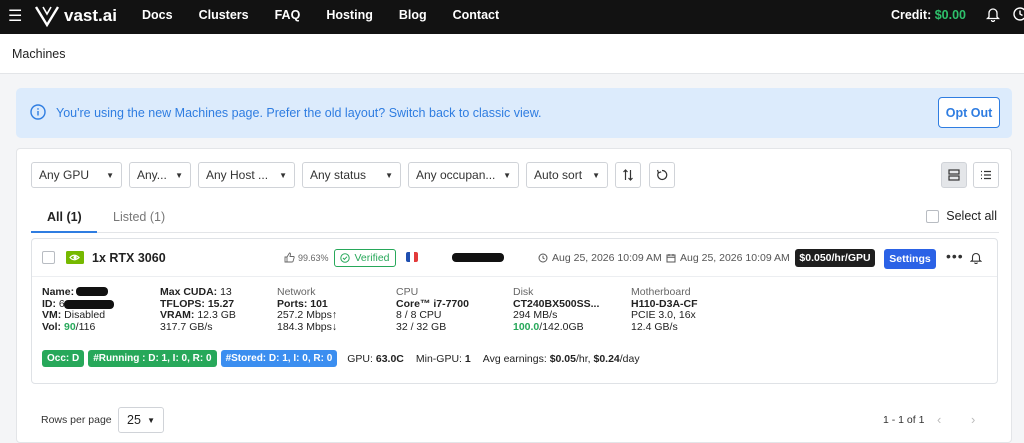 This screenshot has height=443, width=1024. I want to click on redacted-host, so click(478, 257).